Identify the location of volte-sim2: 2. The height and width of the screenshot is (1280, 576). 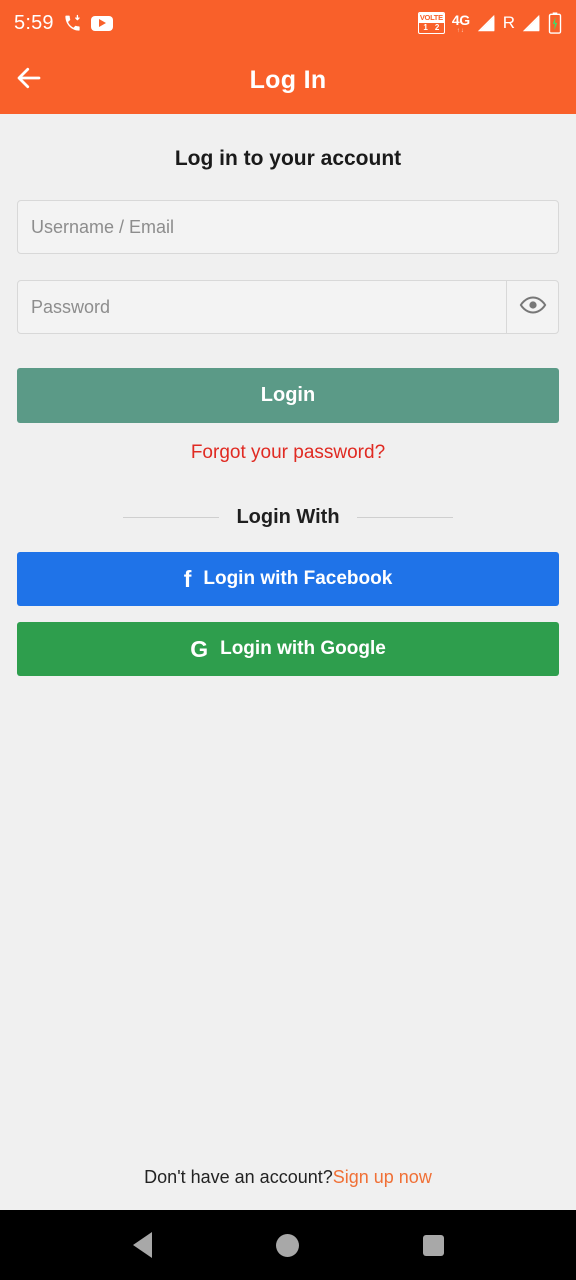
(437, 27).